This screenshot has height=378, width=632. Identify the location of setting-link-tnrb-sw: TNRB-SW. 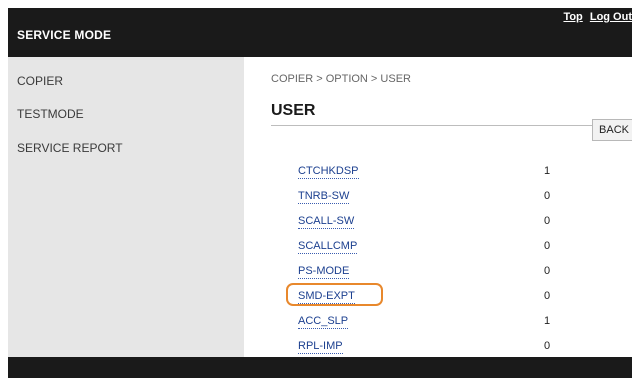
(324, 196).